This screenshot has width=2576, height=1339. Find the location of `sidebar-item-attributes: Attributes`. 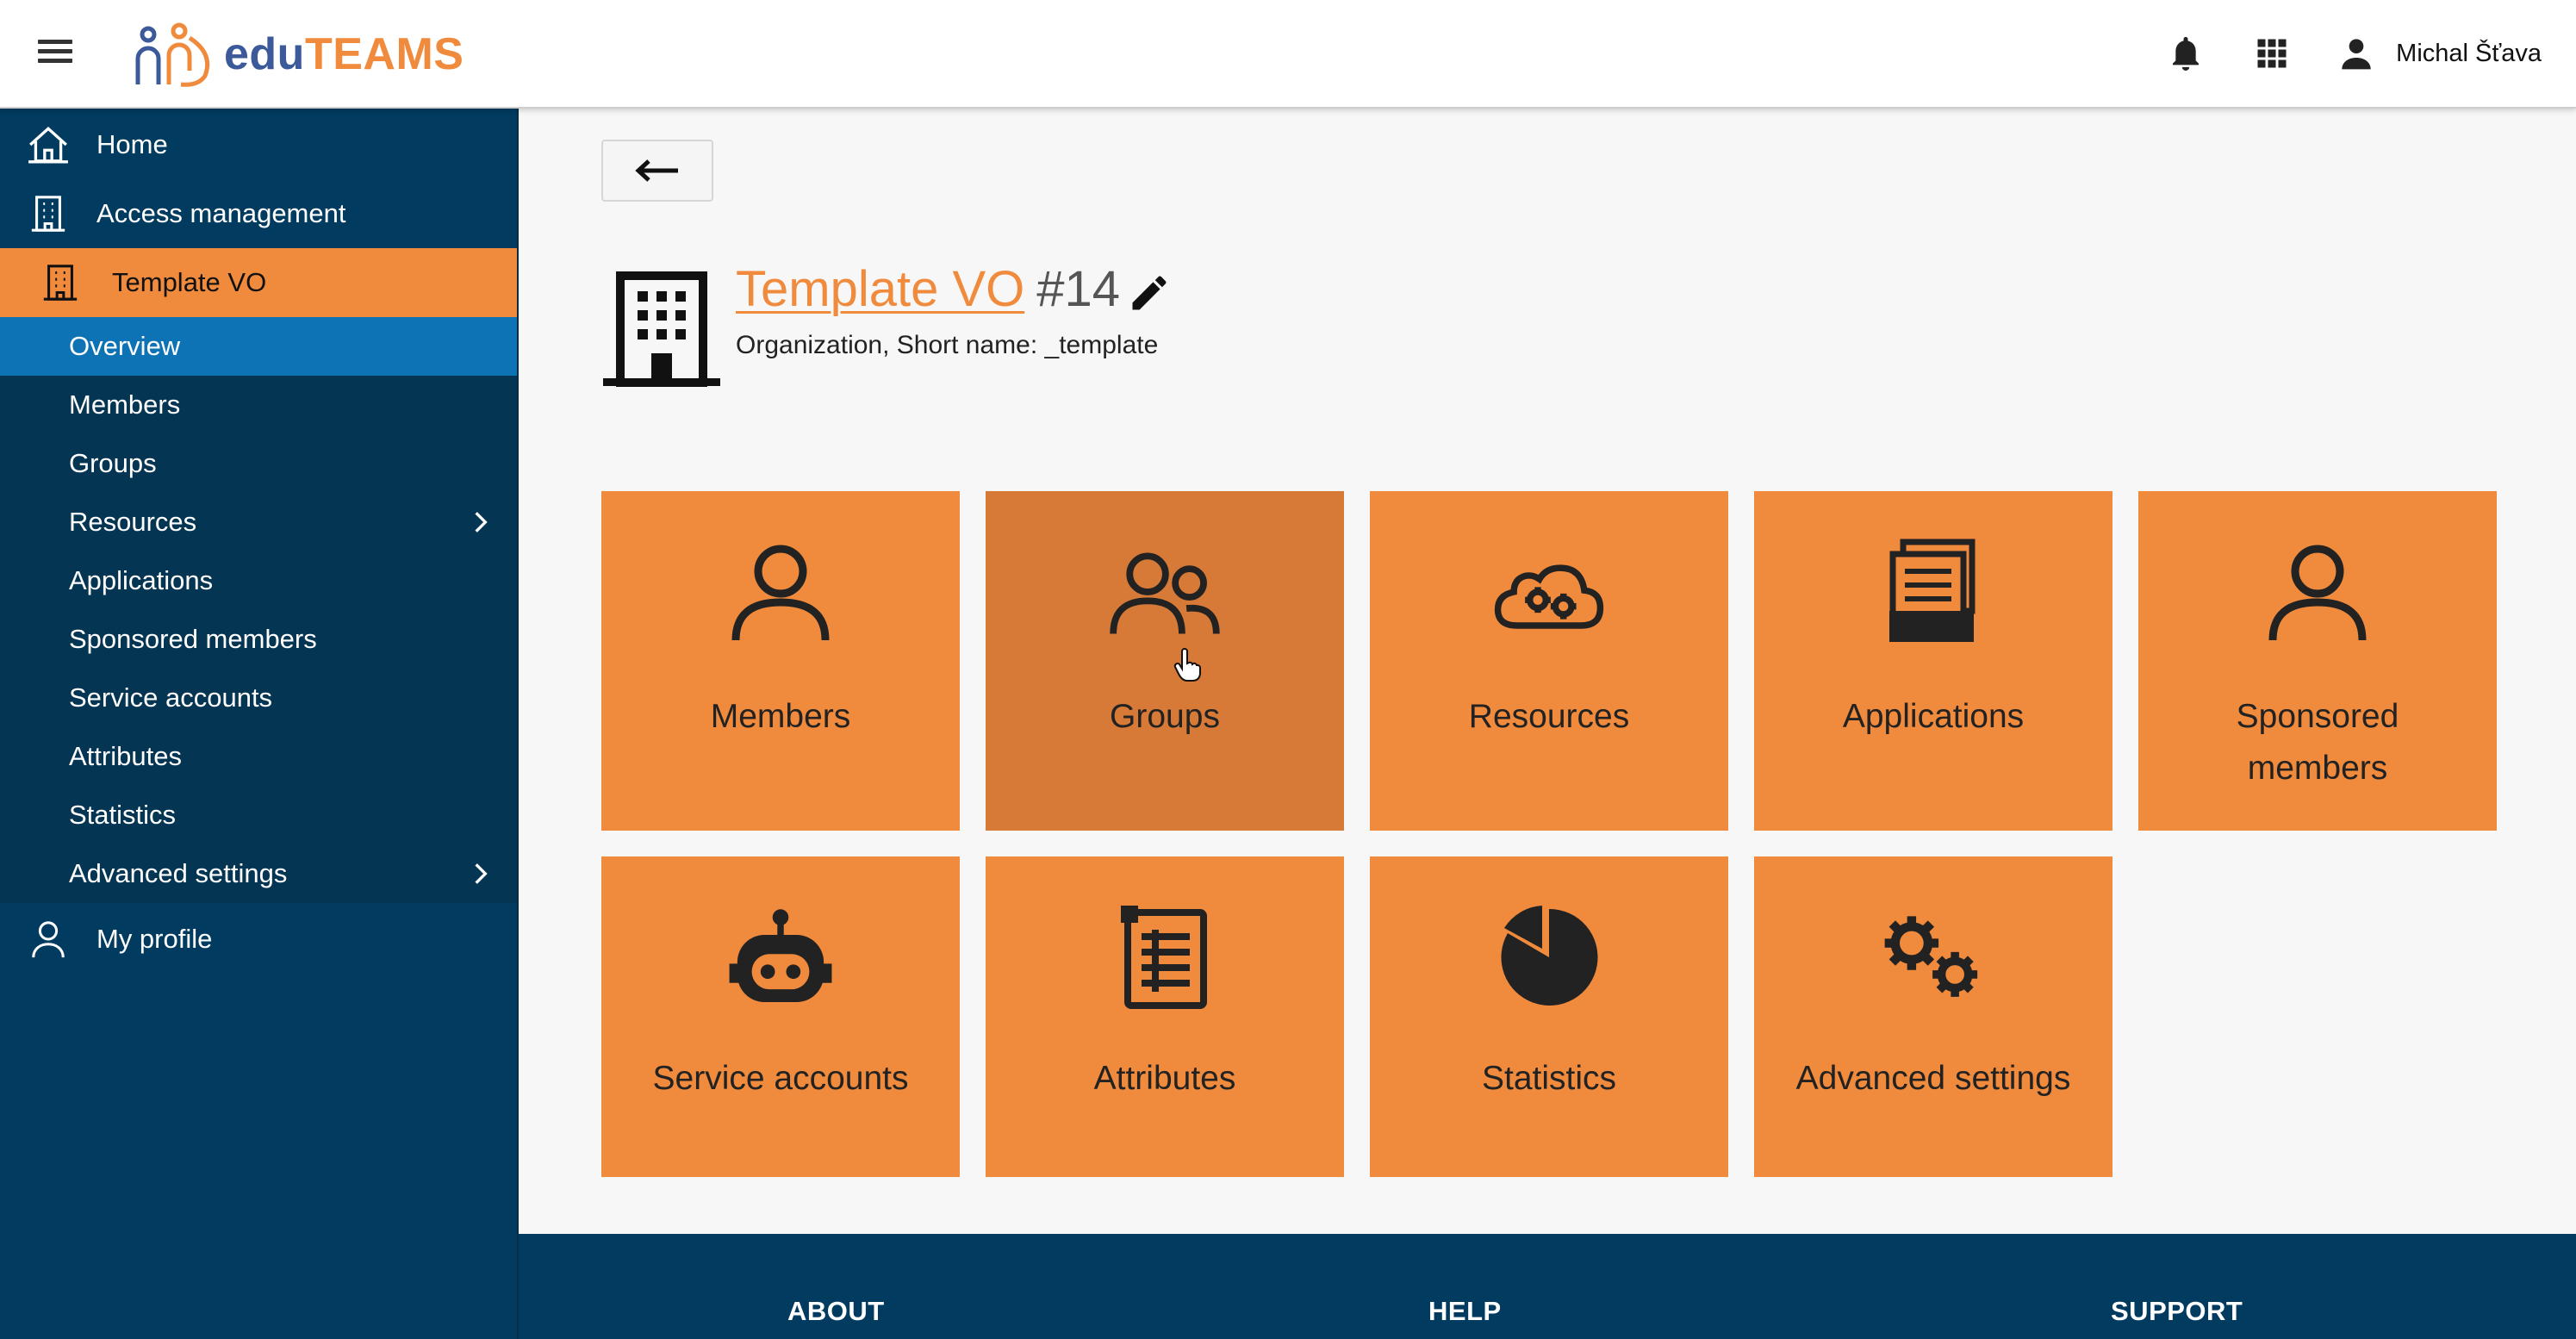

sidebar-item-attributes: Attributes is located at coordinates (259, 756).